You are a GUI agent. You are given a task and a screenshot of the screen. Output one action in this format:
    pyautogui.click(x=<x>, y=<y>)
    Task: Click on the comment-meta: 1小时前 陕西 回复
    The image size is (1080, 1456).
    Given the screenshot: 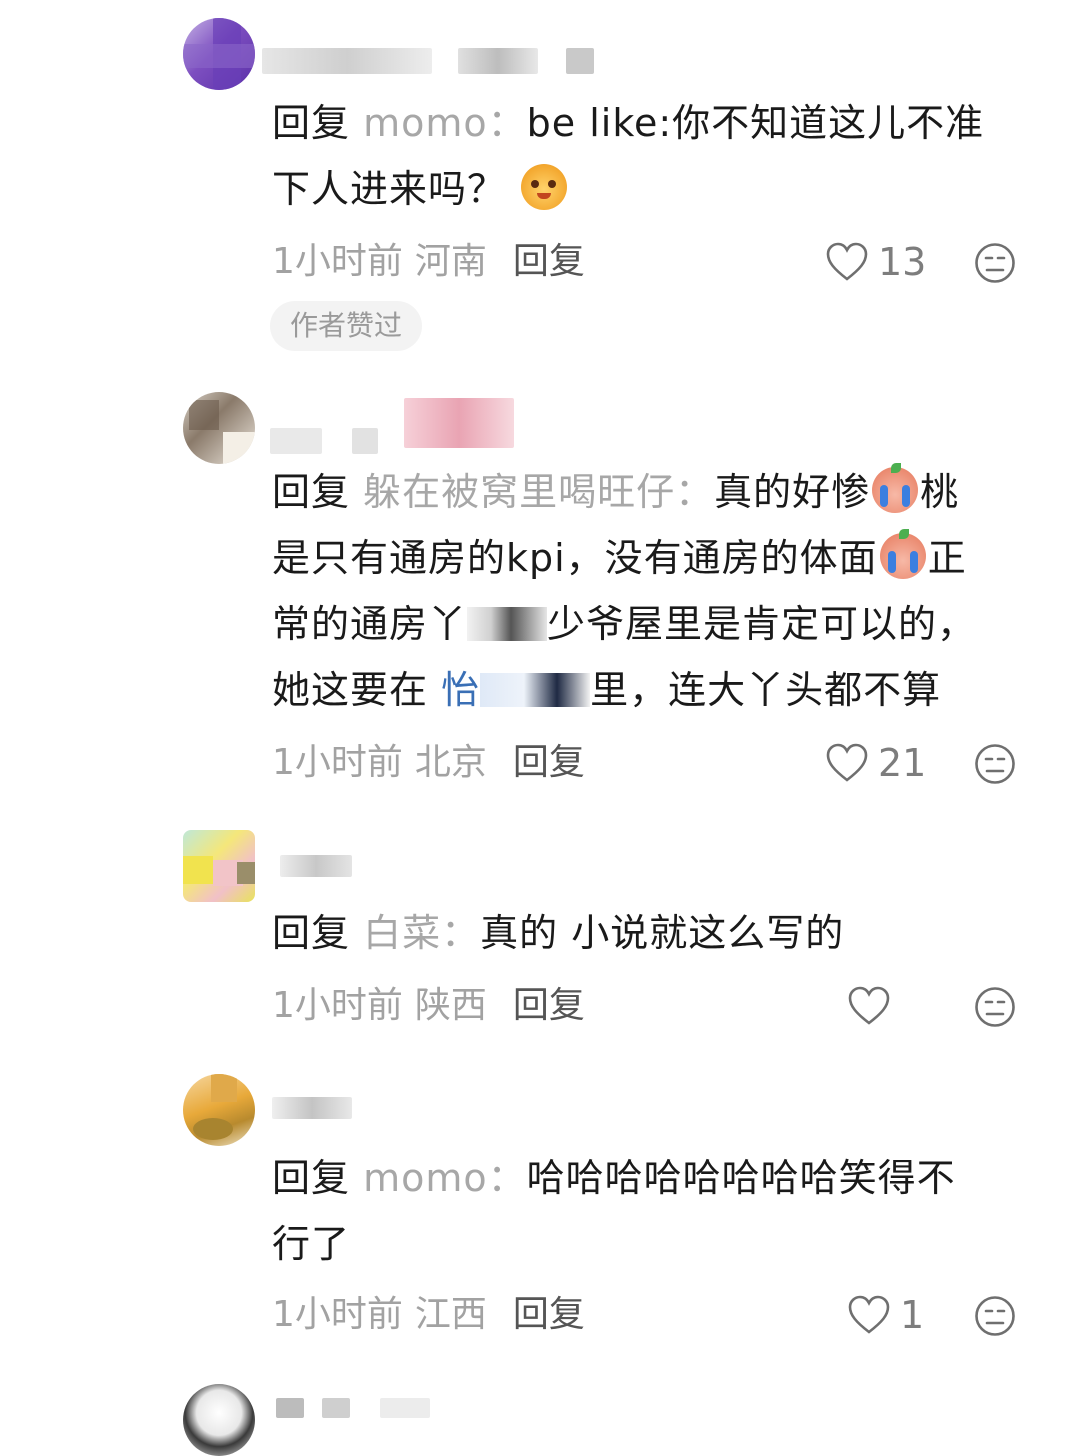 What is the action you would take?
    pyautogui.click(x=428, y=1006)
    